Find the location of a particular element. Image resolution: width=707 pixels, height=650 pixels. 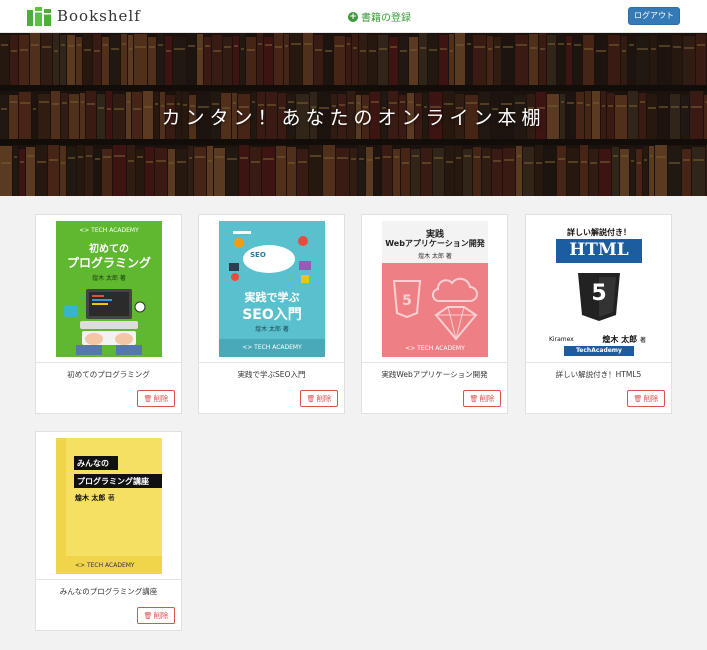

book-title: 詳しい解説付き！HTML5 is located at coordinates (598, 374).